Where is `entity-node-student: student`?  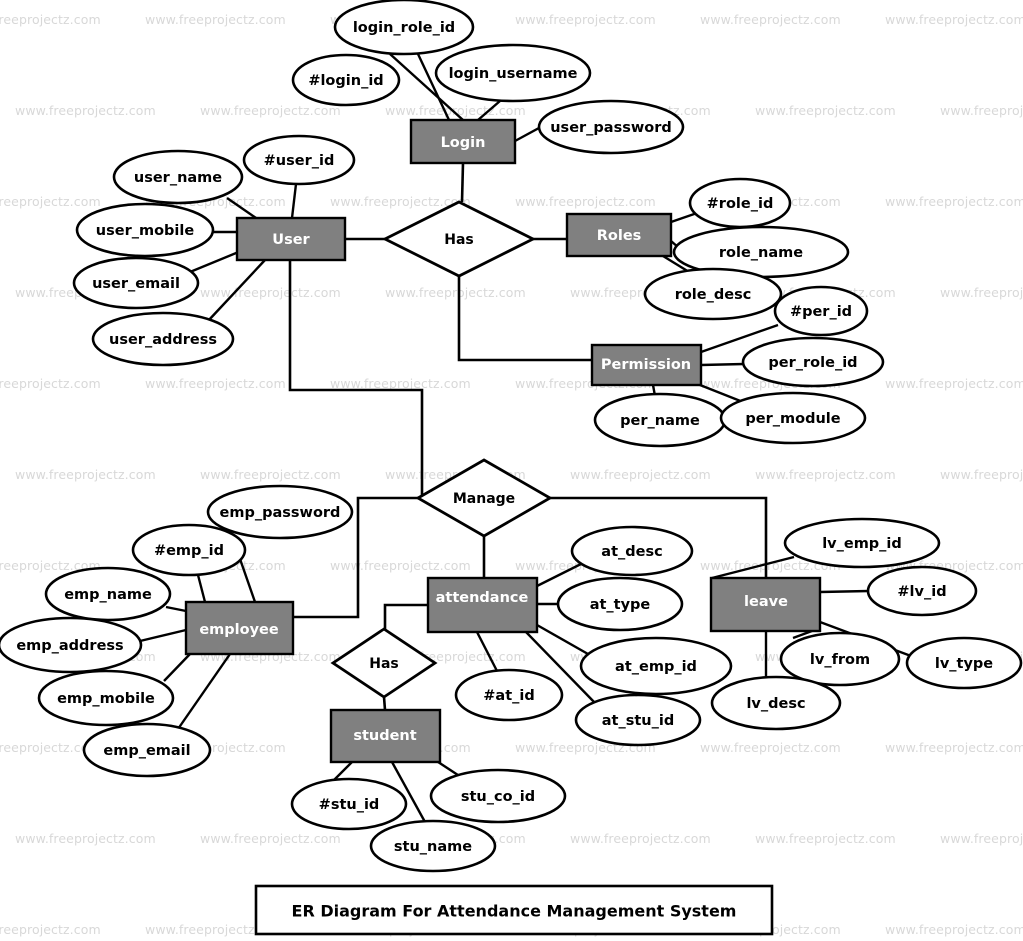
entity-node-student: student is located at coordinates (385, 736).